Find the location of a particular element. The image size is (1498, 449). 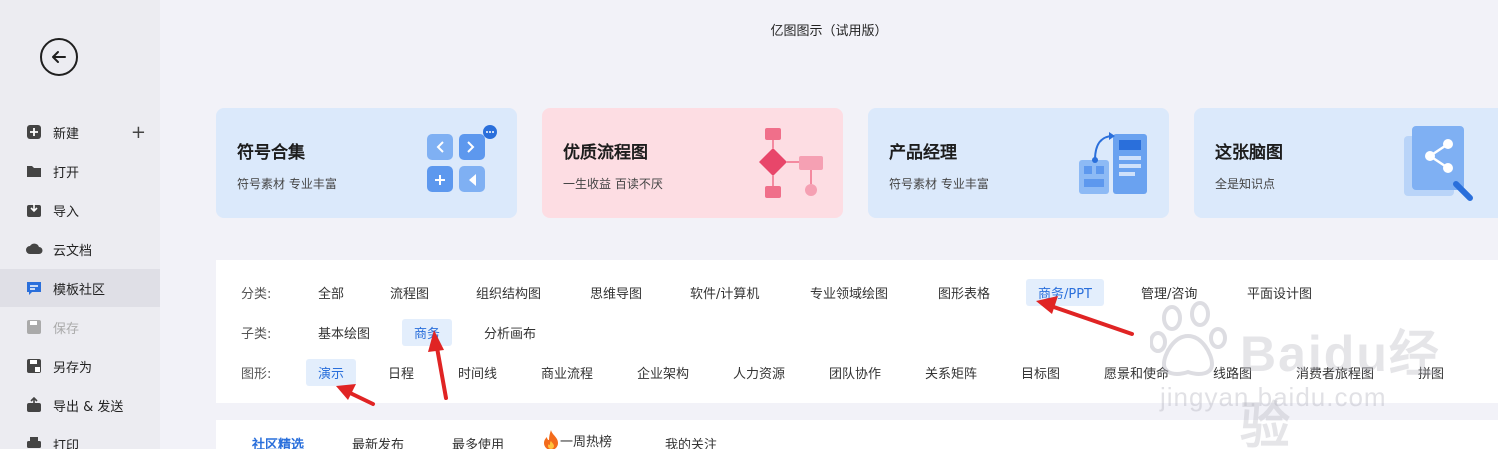

sidebar-item-label: 导入 is located at coordinates (66, 212).